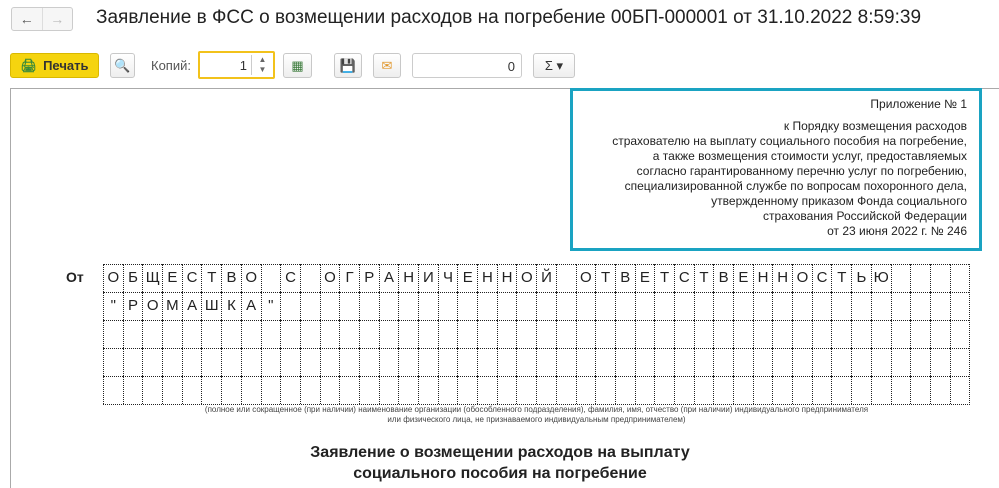 This screenshot has height=488, width=999. What do you see at coordinates (506, 278) in the screenshot?
I see `grid-cell: Н` at bounding box center [506, 278].